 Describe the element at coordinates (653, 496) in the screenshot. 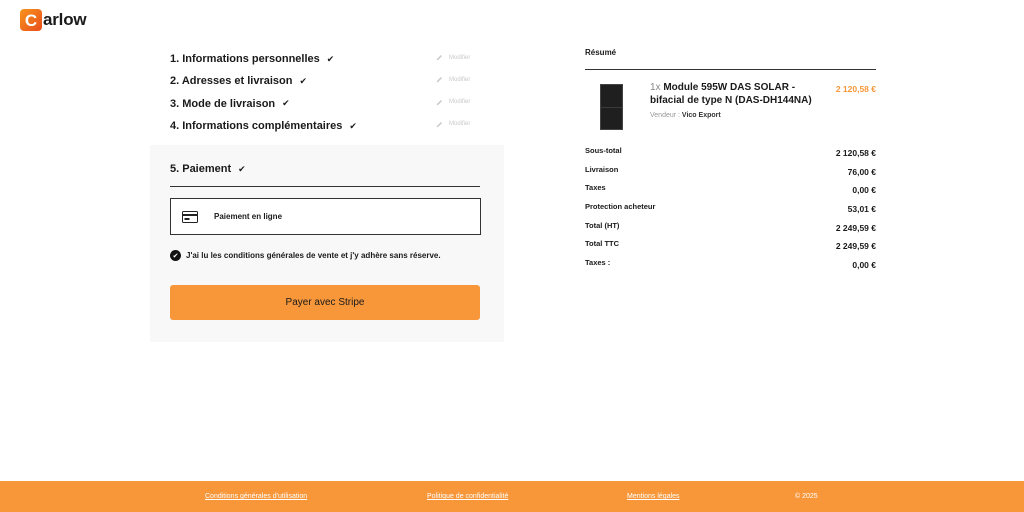

I see `footer-link-legal: Mentions légales` at that location.